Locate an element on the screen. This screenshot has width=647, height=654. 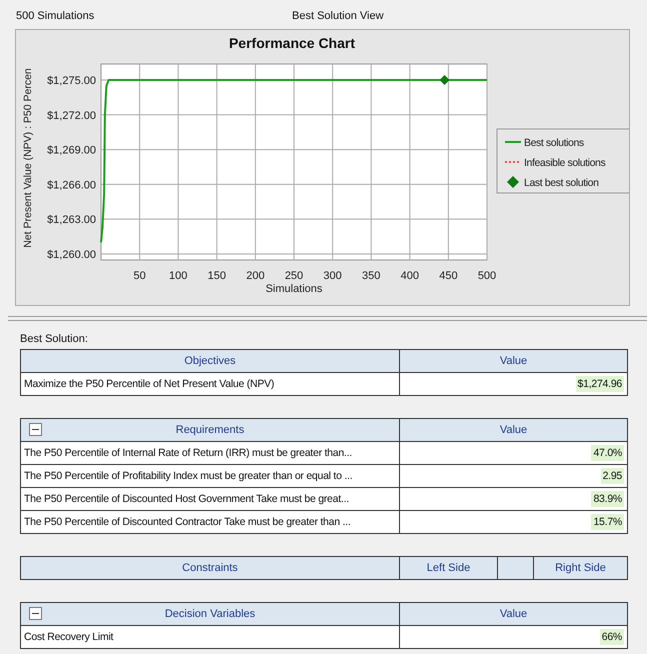
x-tick-label: 300 is located at coordinates (332, 276).